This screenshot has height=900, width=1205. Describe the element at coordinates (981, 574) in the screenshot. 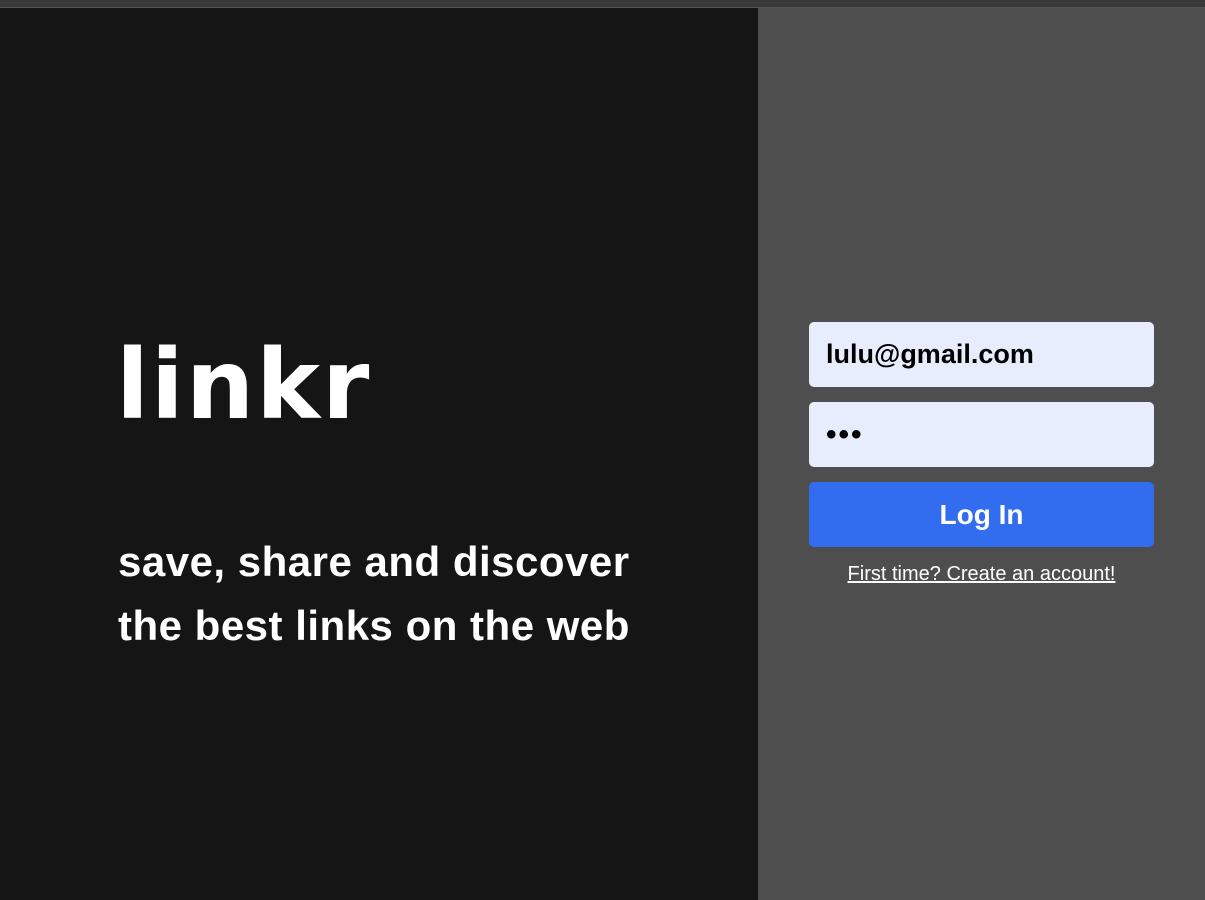

I see `create-account-link: First time? Create an account!` at that location.